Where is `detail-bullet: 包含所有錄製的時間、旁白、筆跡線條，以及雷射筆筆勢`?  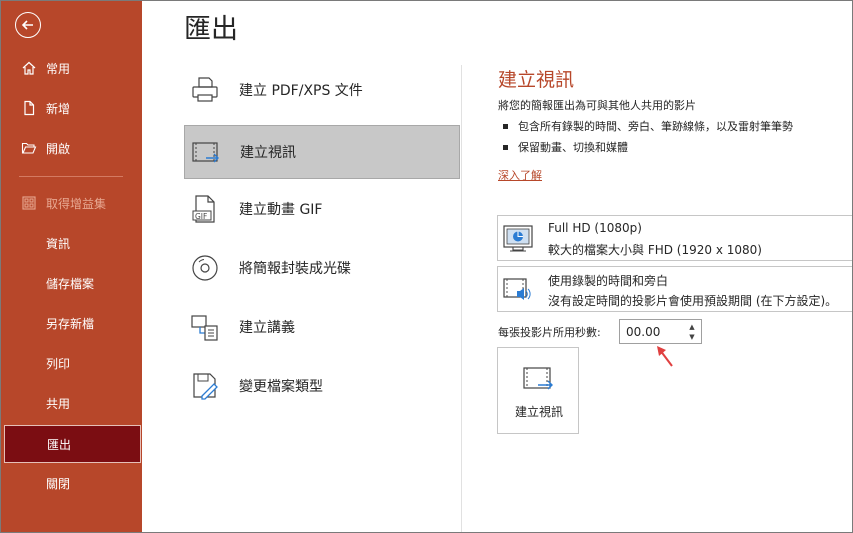 detail-bullet: 包含所有錄製的時間、旁白、筆跡線條，以及雷射筆筆勢 is located at coordinates (648, 126).